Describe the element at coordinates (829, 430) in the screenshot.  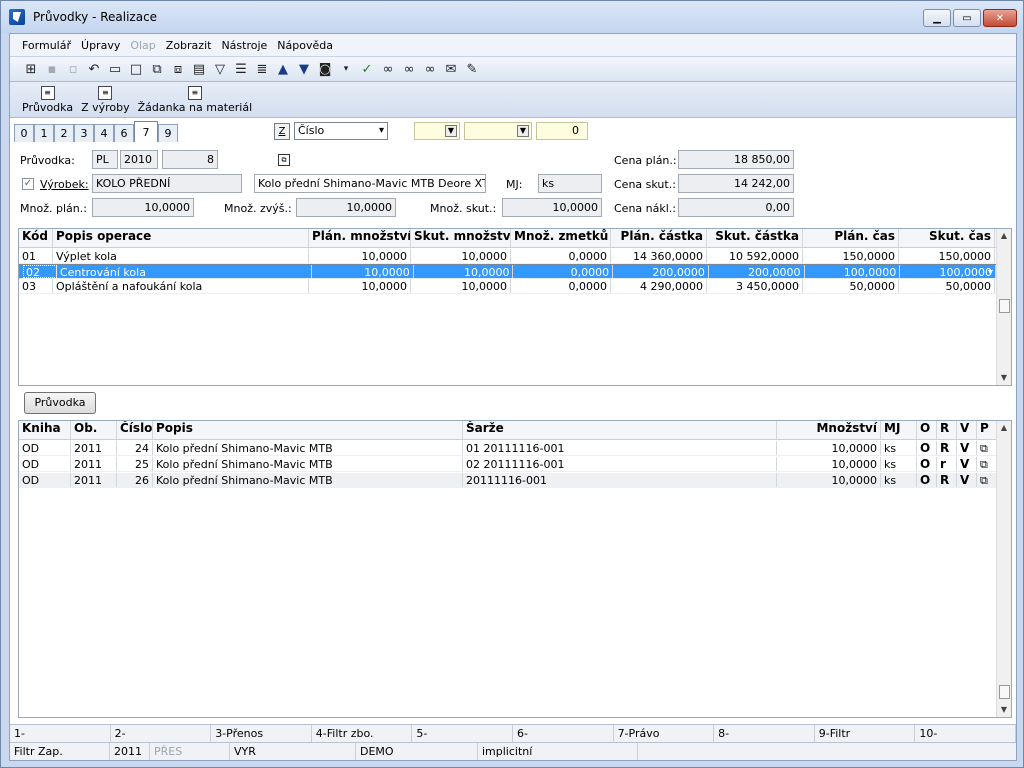
I see `col-mnozstvi: Množství` at that location.